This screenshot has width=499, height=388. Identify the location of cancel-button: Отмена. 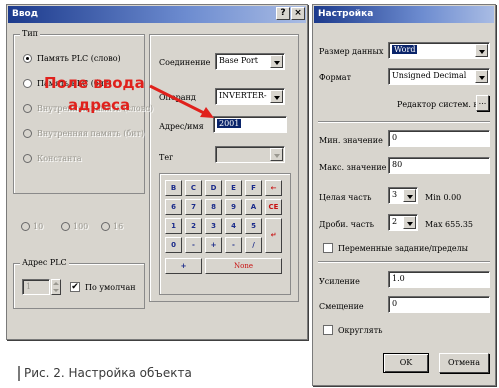
(464, 363).